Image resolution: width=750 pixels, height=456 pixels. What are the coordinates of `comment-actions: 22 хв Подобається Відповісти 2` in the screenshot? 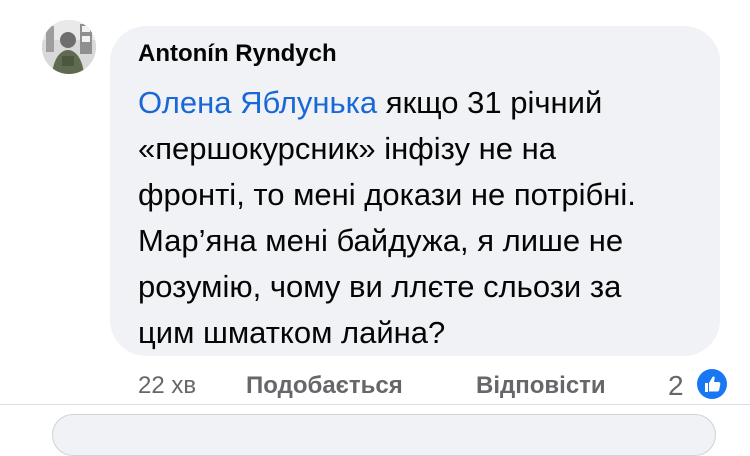 It's located at (438, 386).